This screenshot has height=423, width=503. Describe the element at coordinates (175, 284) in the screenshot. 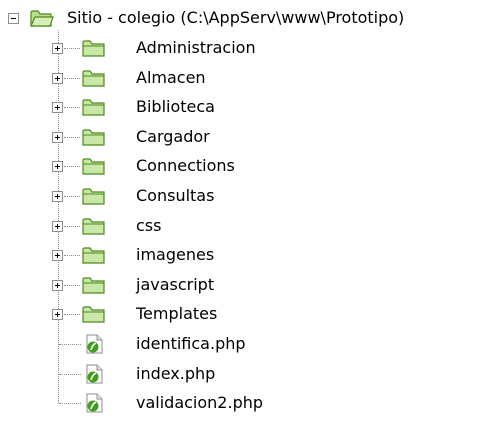

I see `folder-label: javascript` at that location.